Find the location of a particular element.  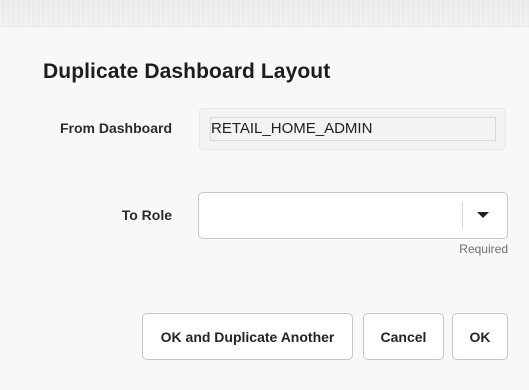

cancel-button: Cancel is located at coordinates (403, 336).